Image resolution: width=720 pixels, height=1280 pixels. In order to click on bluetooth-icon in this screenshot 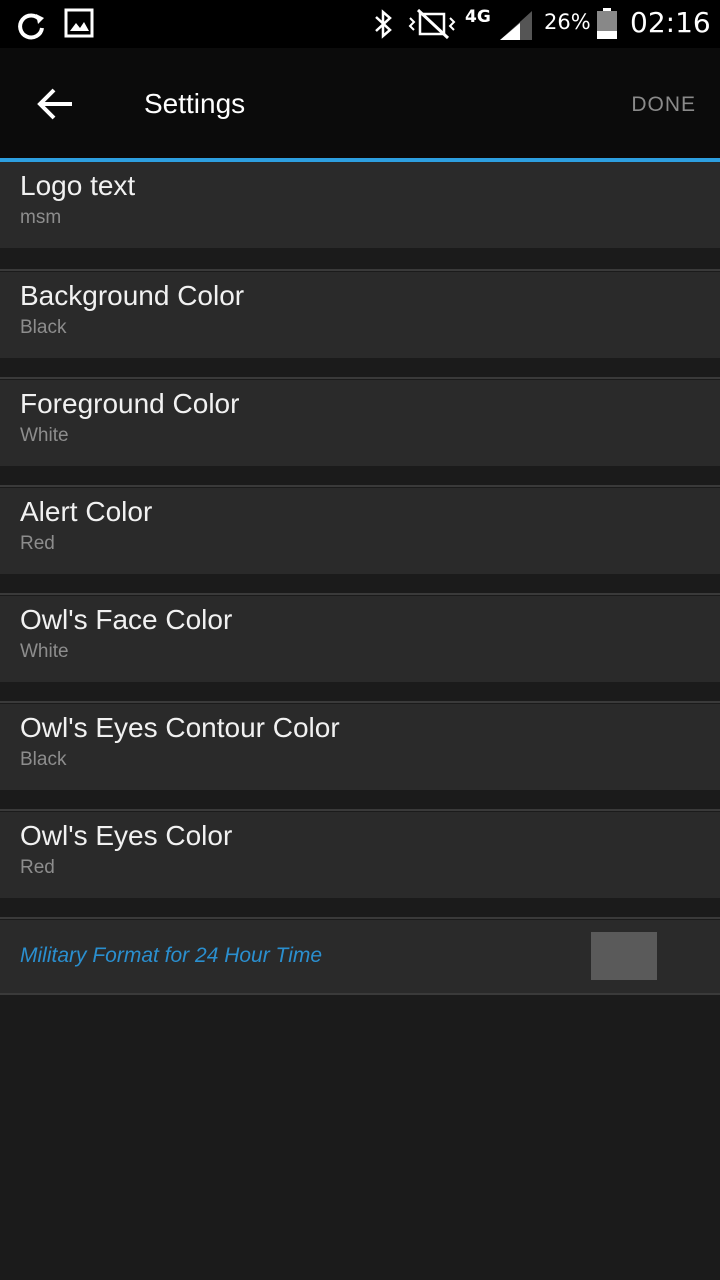, I will do `click(383, 24)`.